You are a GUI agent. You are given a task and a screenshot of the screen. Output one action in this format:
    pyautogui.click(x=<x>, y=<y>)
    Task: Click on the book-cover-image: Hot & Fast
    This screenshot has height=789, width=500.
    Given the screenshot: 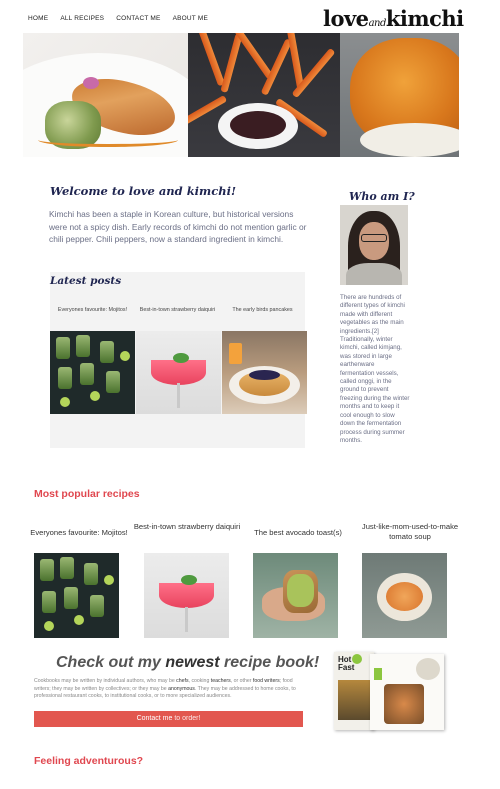 What is the action you would take?
    pyautogui.click(x=389, y=692)
    